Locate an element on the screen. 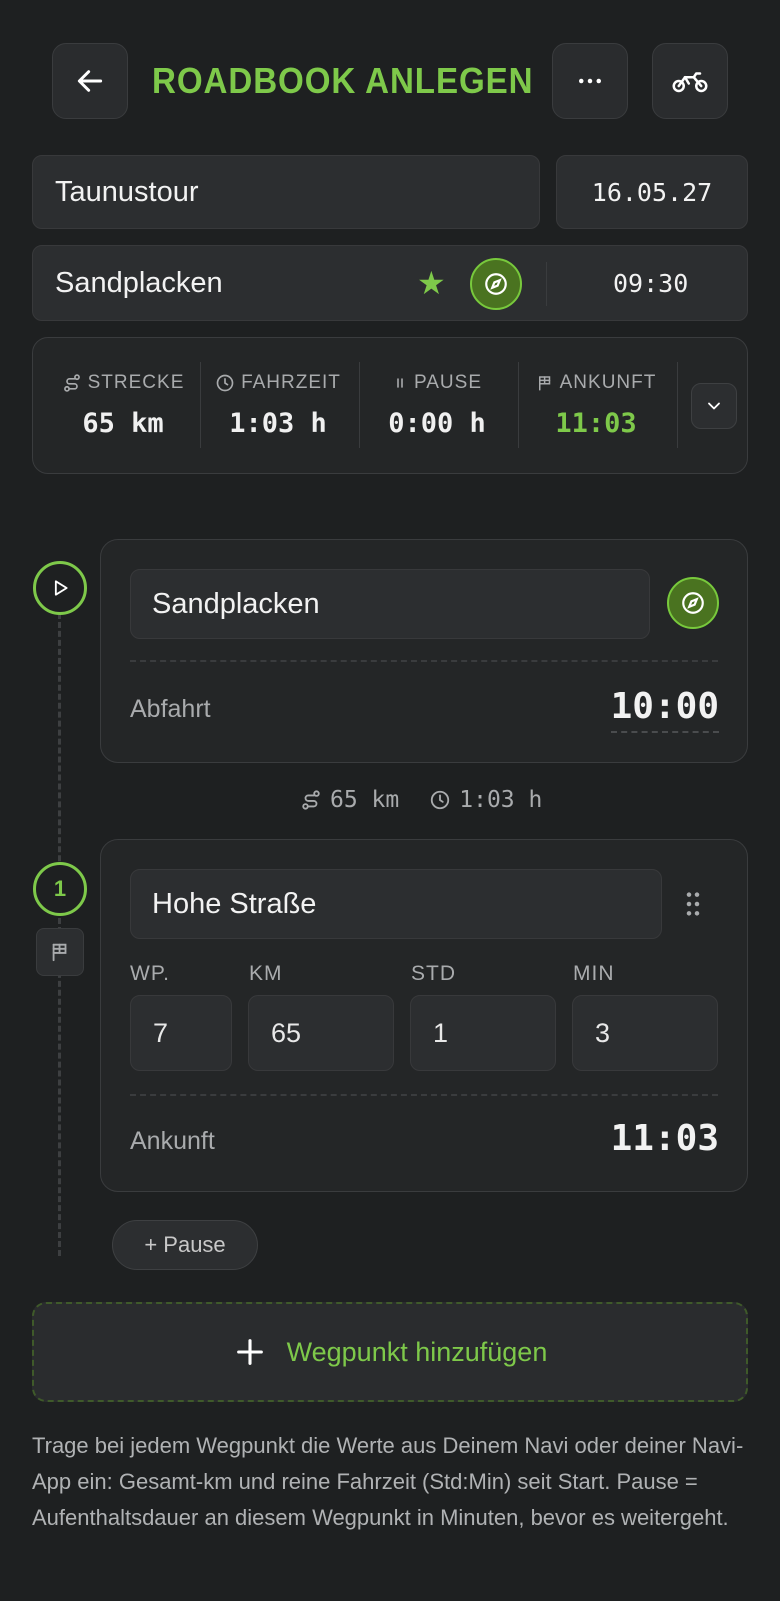  min-label: MIN is located at coordinates (594, 973).